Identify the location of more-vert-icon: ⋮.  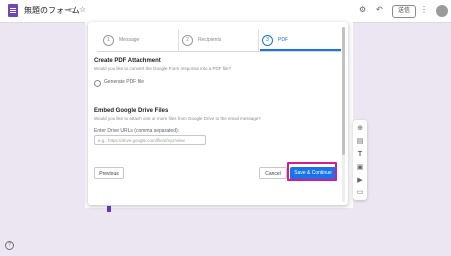
(424, 10).